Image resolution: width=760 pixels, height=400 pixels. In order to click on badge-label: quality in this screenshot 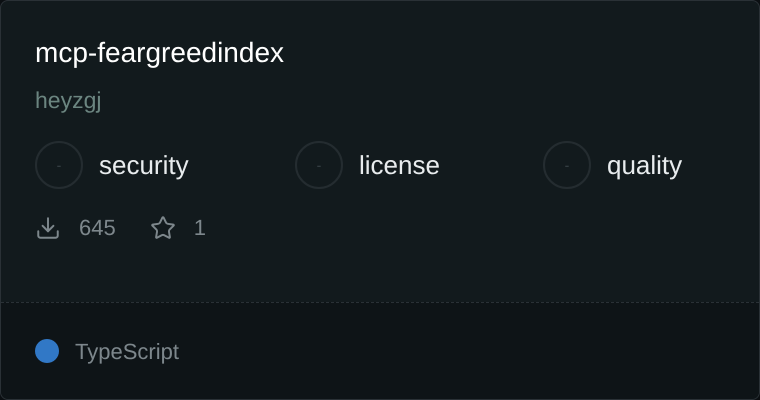, I will do `click(644, 165)`.